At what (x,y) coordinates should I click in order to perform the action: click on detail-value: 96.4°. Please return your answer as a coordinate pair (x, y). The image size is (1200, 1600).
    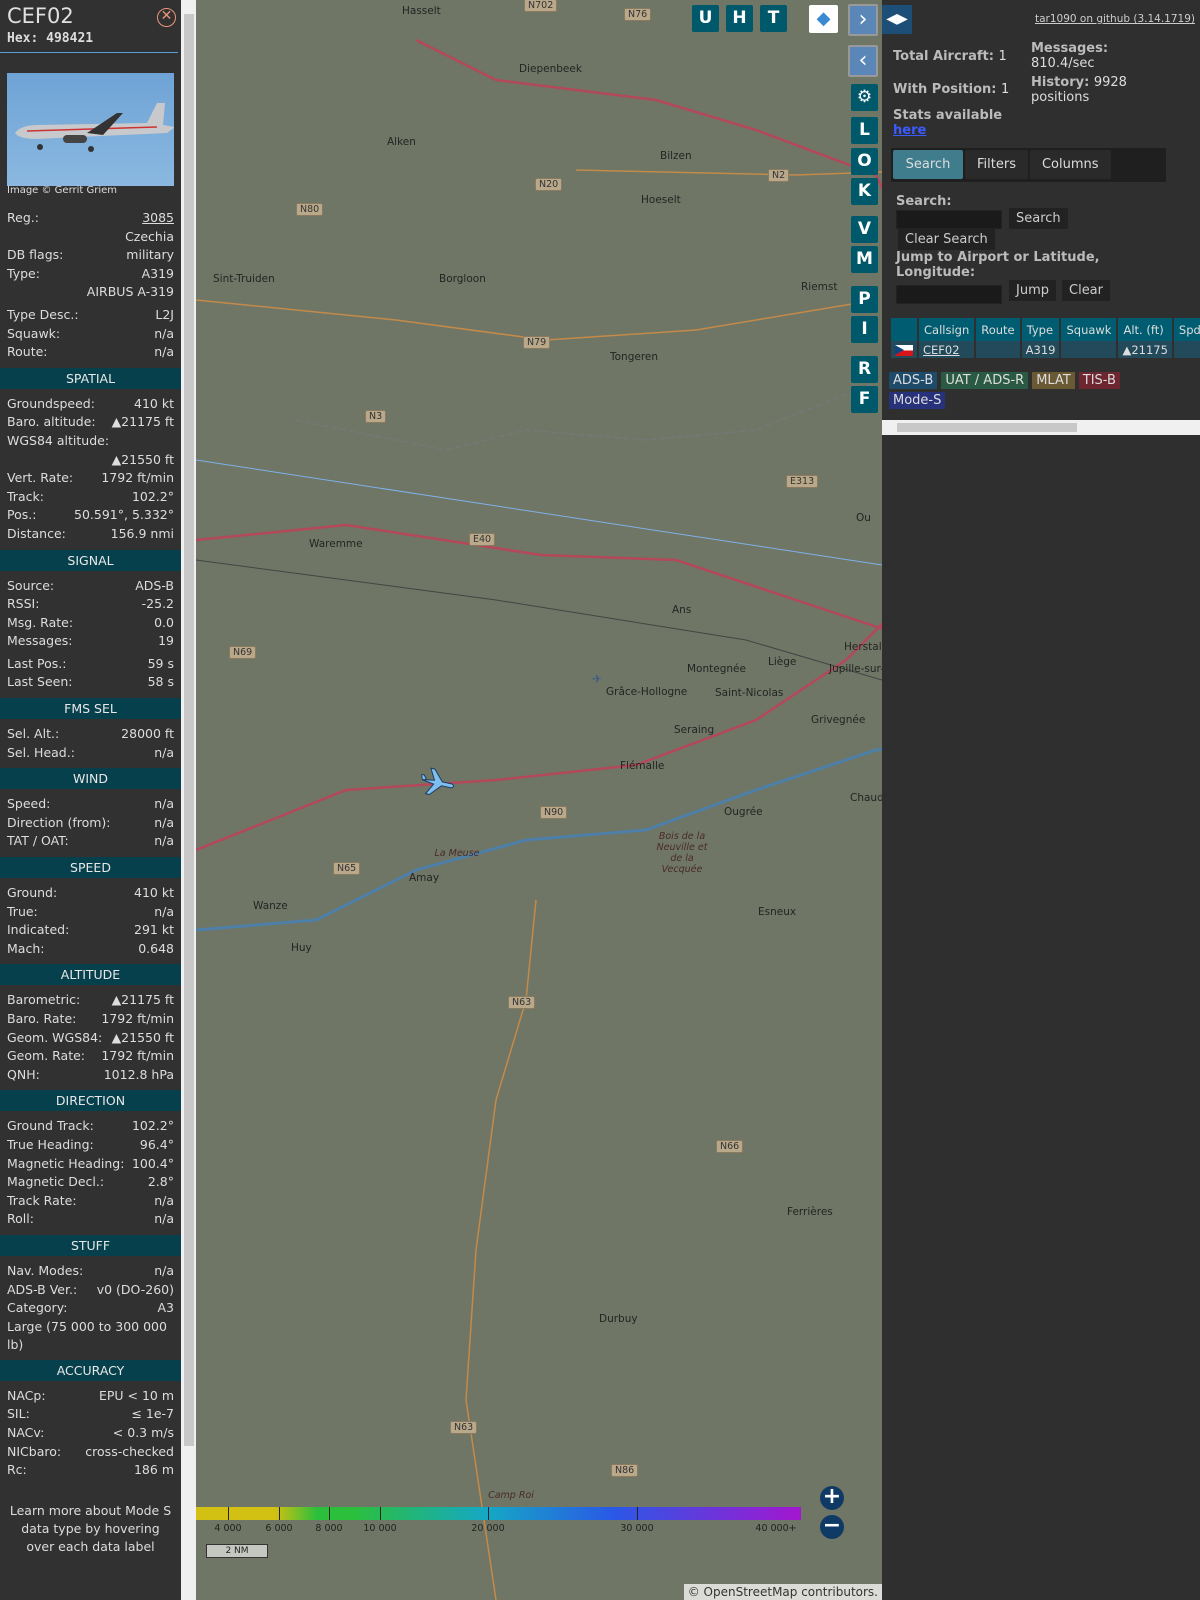
    Looking at the image, I should click on (156, 1144).